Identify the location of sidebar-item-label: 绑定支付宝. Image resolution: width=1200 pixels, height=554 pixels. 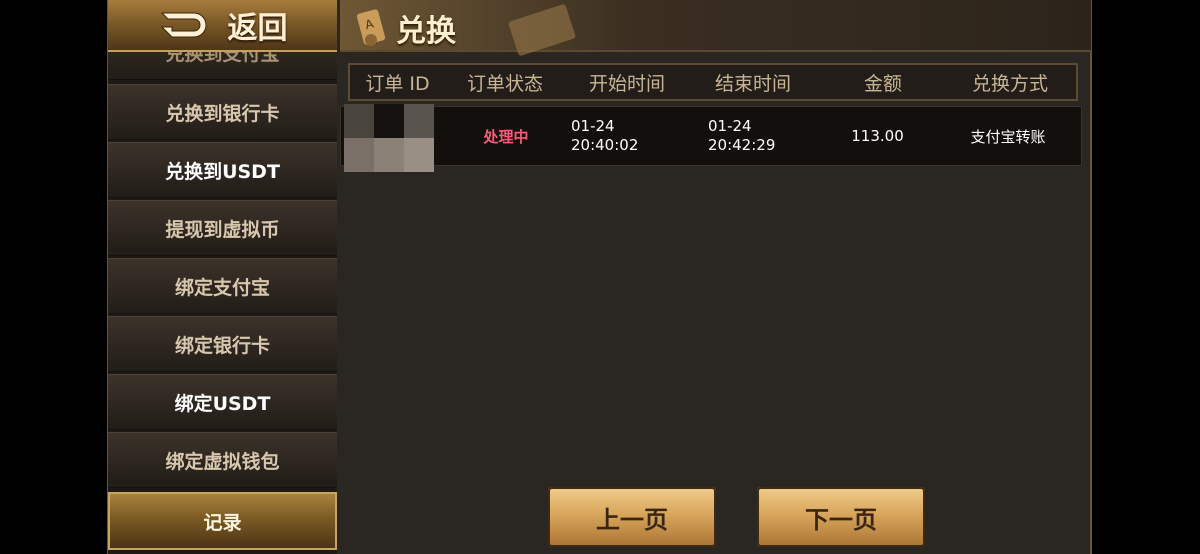
(222, 287).